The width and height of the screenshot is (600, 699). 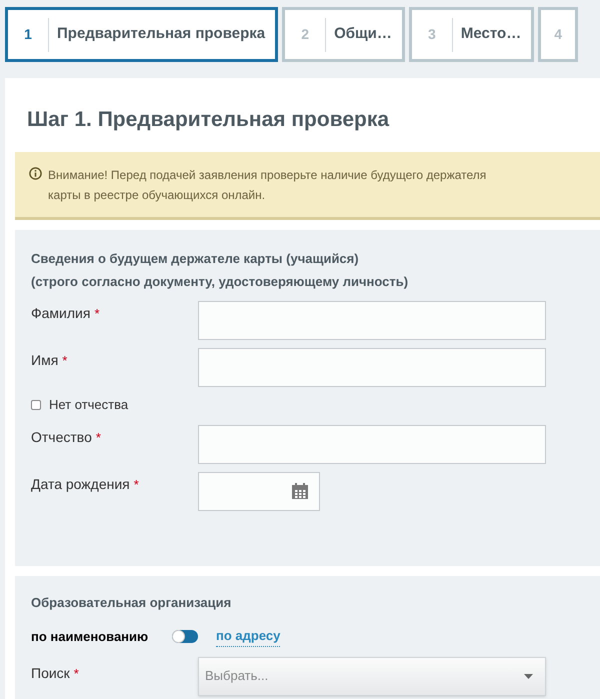 What do you see at coordinates (305, 34) in the screenshot?
I see `step-number: 2` at bounding box center [305, 34].